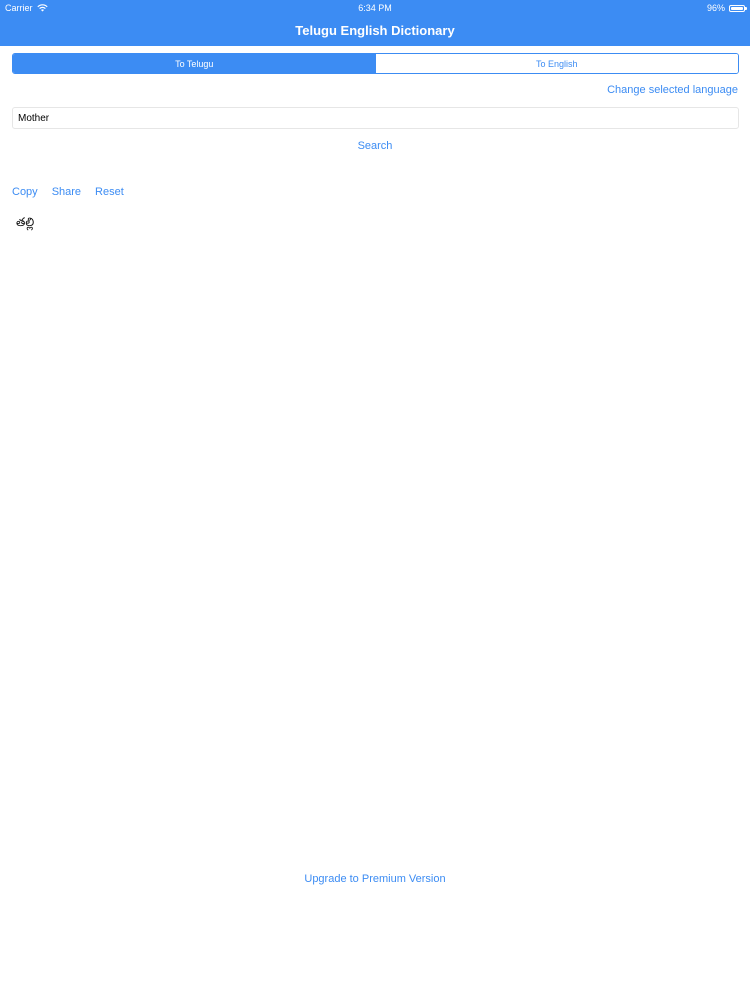 The width and height of the screenshot is (750, 1000). Describe the element at coordinates (109, 192) in the screenshot. I see `reset-button: Reset` at that location.